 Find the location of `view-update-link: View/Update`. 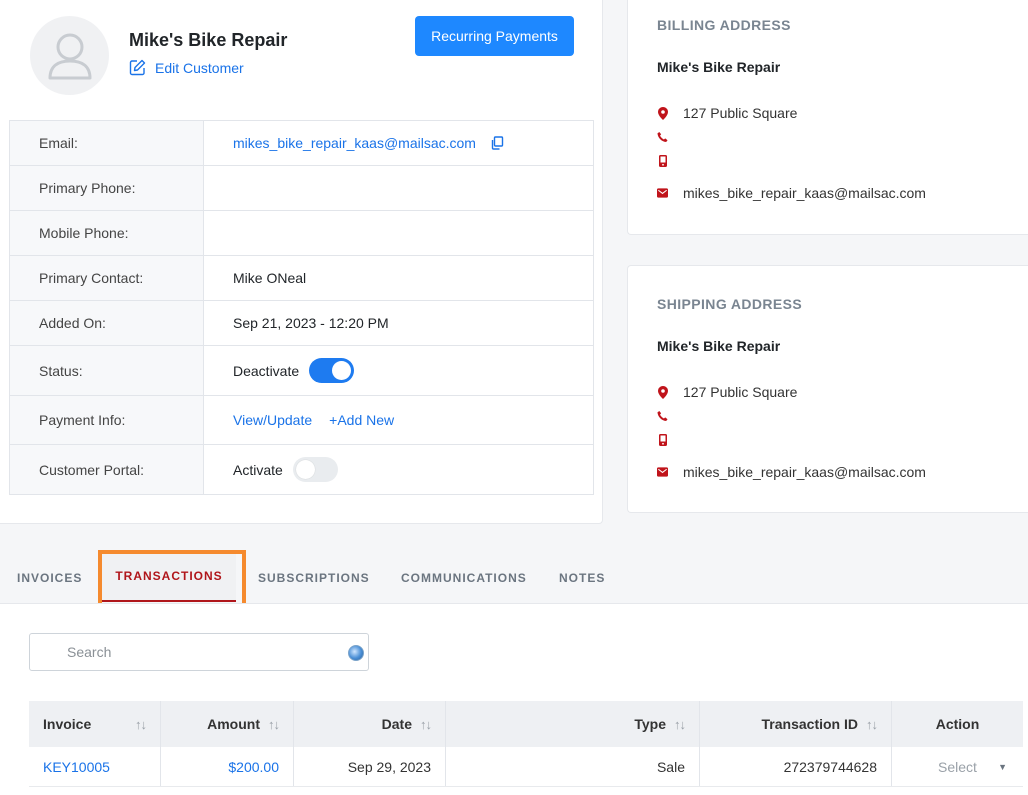

view-update-link: View/Update is located at coordinates (272, 420).